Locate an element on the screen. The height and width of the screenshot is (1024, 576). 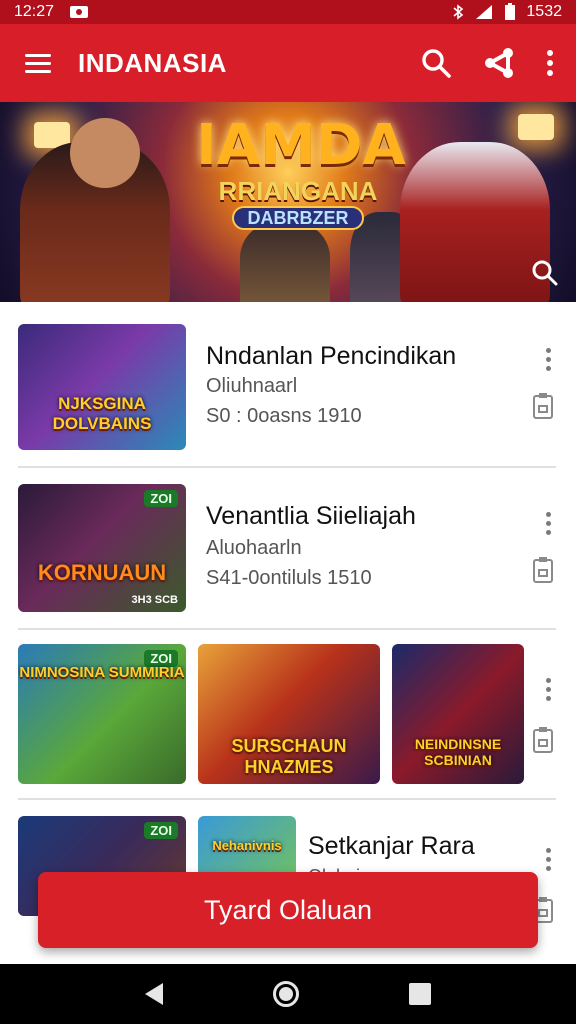
battery-icon is located at coordinates (510, 11).